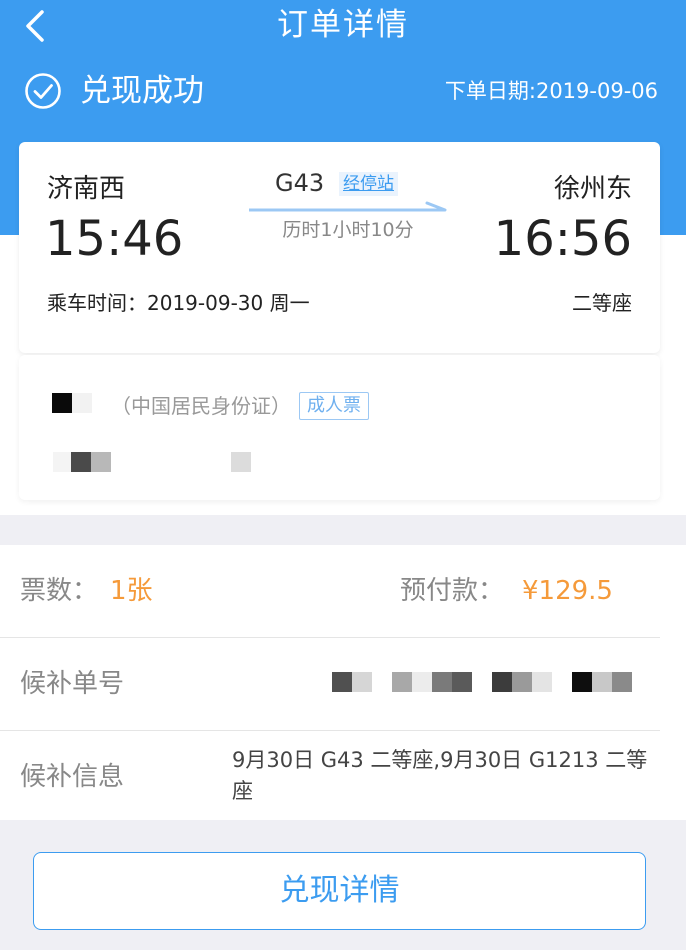 The height and width of the screenshot is (950, 686). I want to click on ticket-count-row: 票数： 1张 预付款： ¥129.5, so click(330, 591).